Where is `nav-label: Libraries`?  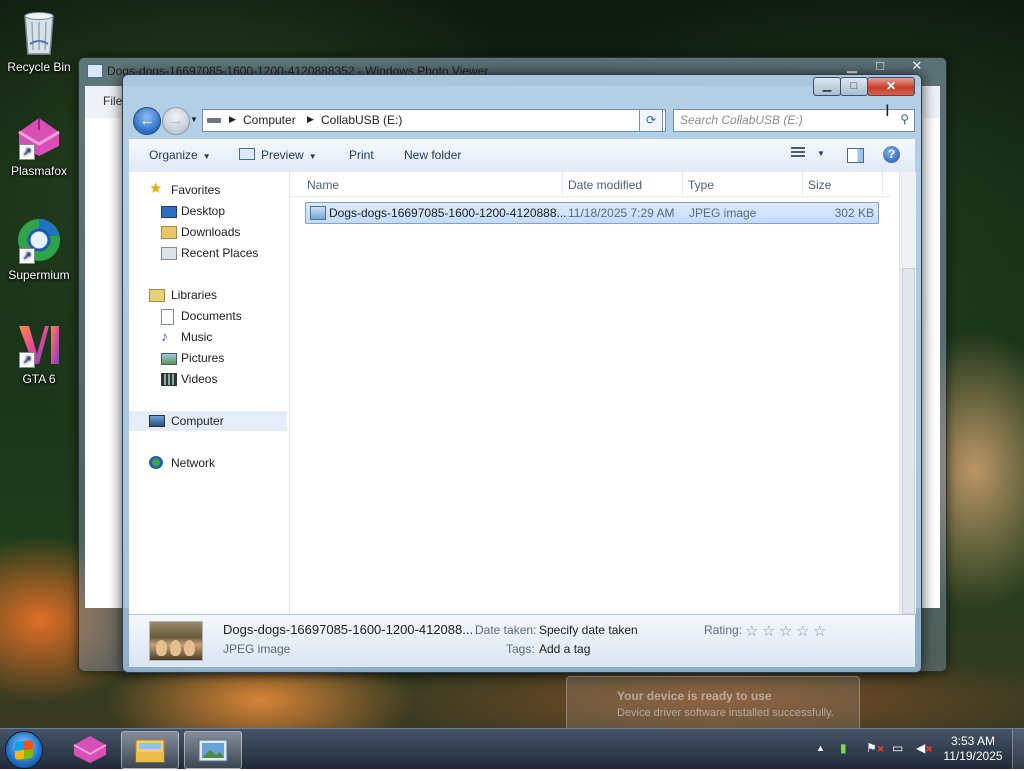 nav-label: Libraries is located at coordinates (194, 295).